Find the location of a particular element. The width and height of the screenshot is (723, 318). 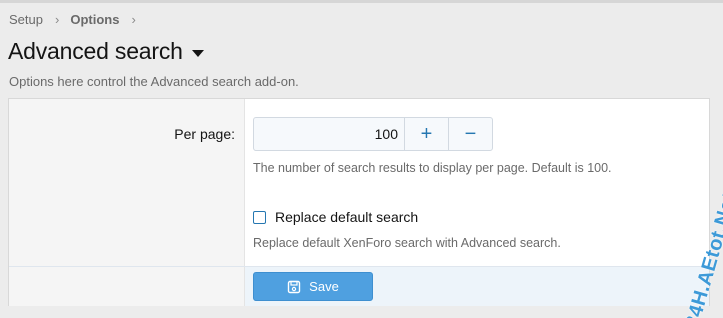

per-page-label: Per page: is located at coordinates (204, 134).